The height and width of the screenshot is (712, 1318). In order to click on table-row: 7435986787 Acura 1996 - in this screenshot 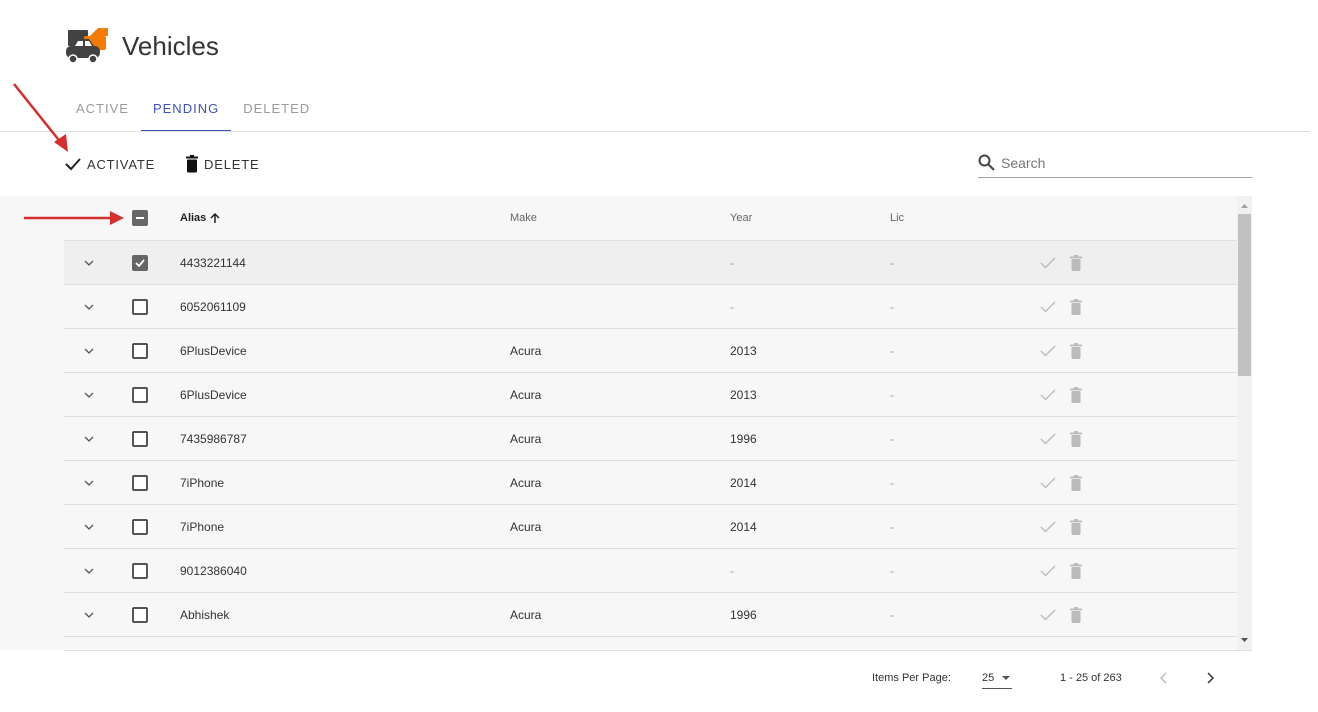, I will do `click(650, 439)`.